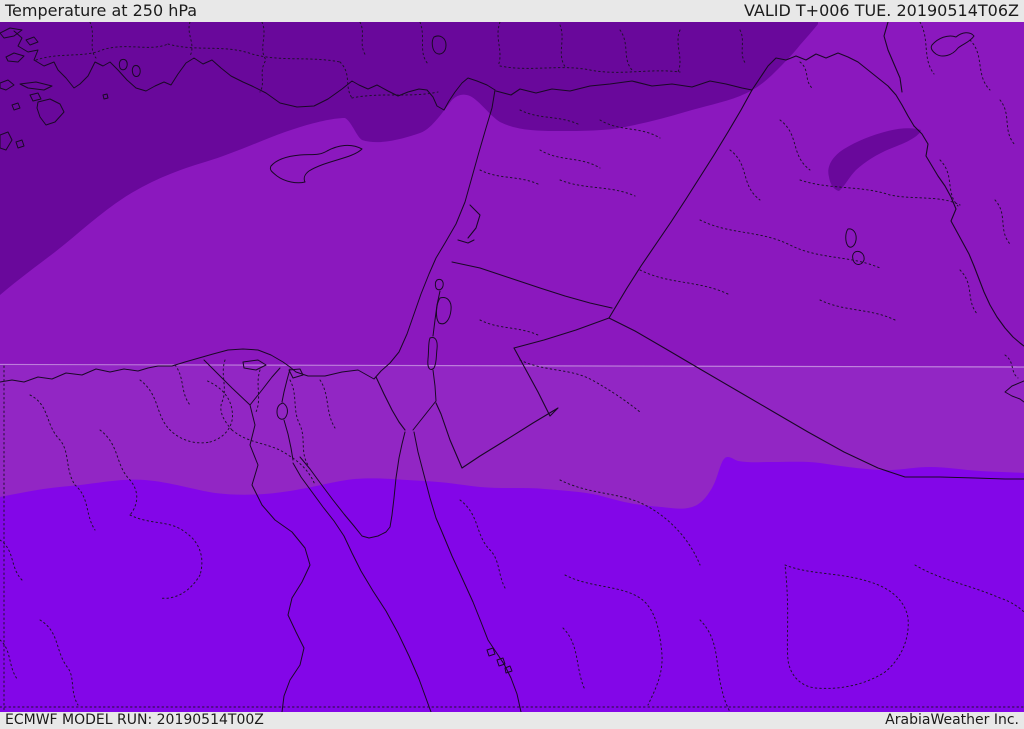  I want to click on map-title: Temperature at 250 hPa, so click(101, 10).